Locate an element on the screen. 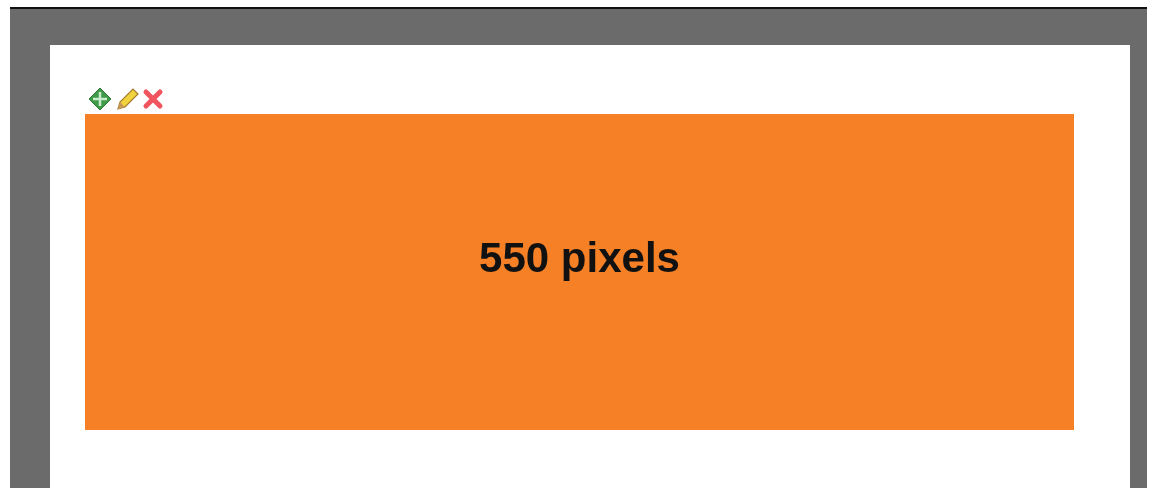 The image size is (1149, 488). pencil-icon is located at coordinates (127, 98).